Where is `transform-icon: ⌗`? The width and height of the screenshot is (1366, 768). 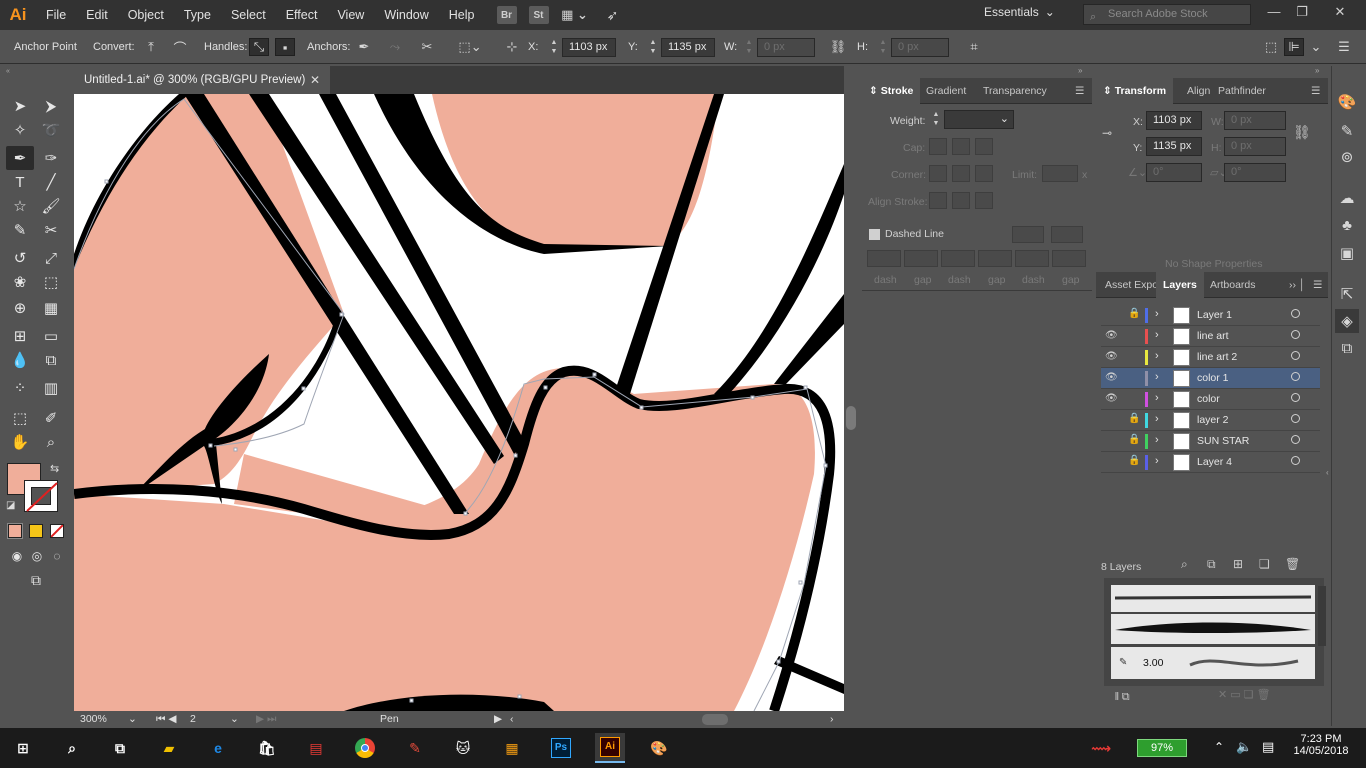 transform-icon: ⌗ is located at coordinates (974, 47).